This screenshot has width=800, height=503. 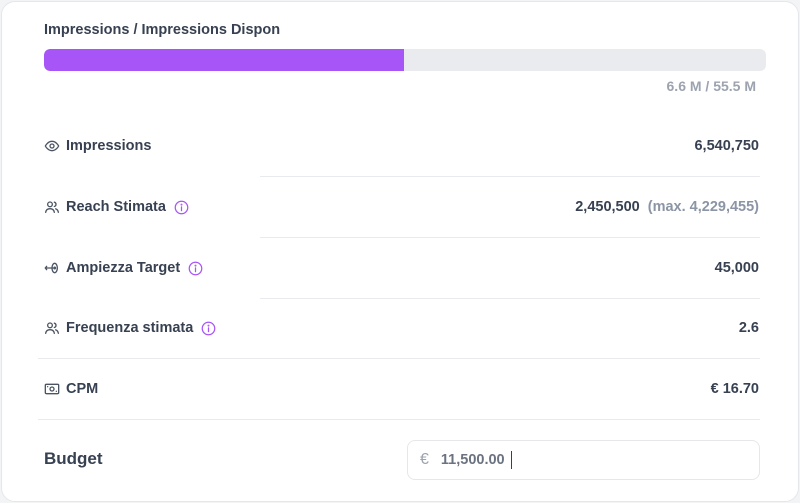 What do you see at coordinates (52, 389) in the screenshot?
I see `banknote-icon` at bounding box center [52, 389].